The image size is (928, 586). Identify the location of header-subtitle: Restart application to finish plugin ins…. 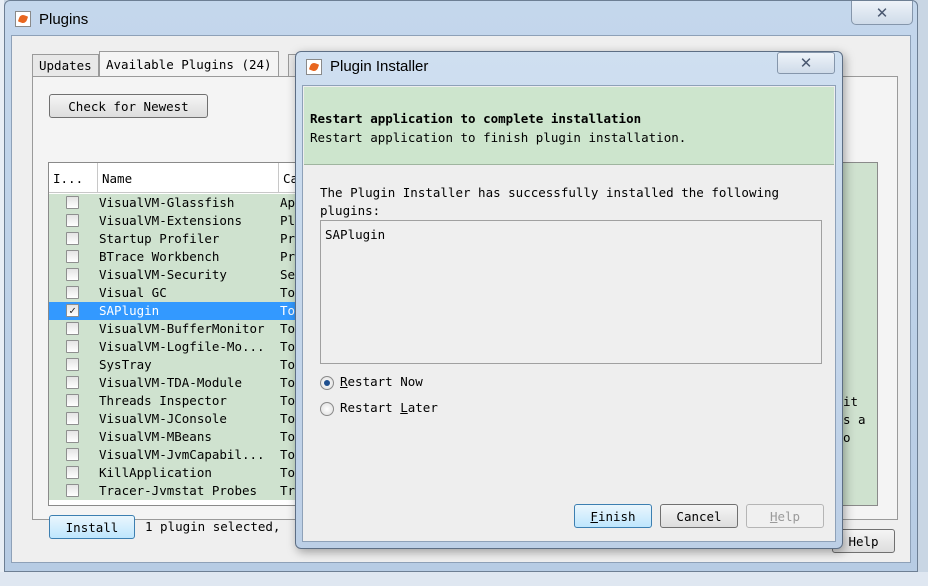
(498, 137).